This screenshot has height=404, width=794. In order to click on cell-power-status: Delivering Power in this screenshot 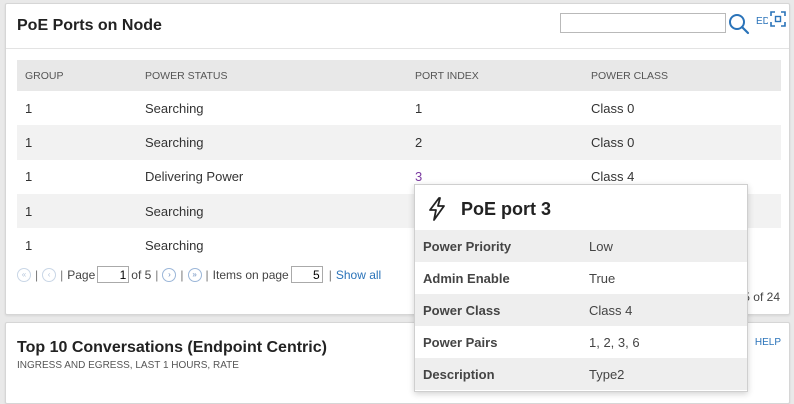, I will do `click(194, 177)`.